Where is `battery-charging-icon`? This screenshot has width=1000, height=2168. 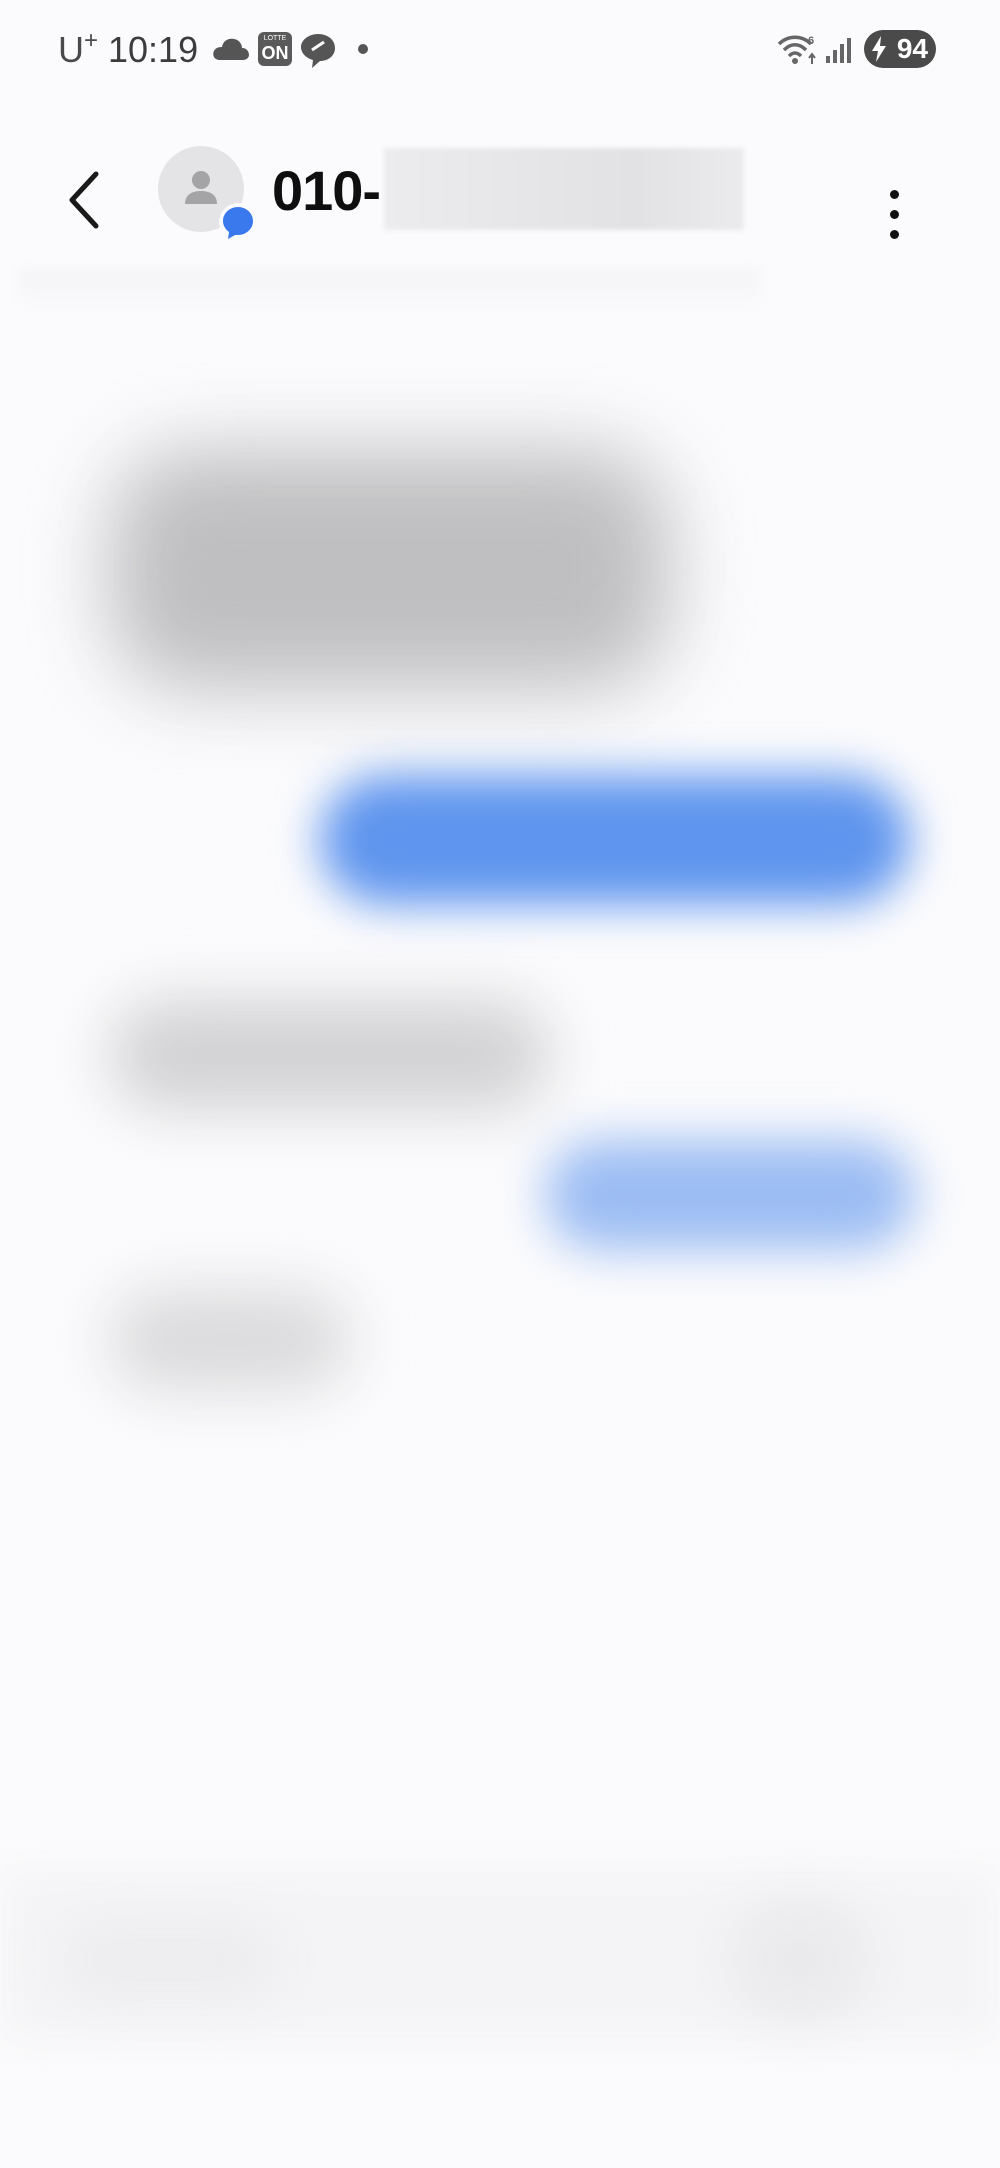 battery-charging-icon is located at coordinates (879, 49).